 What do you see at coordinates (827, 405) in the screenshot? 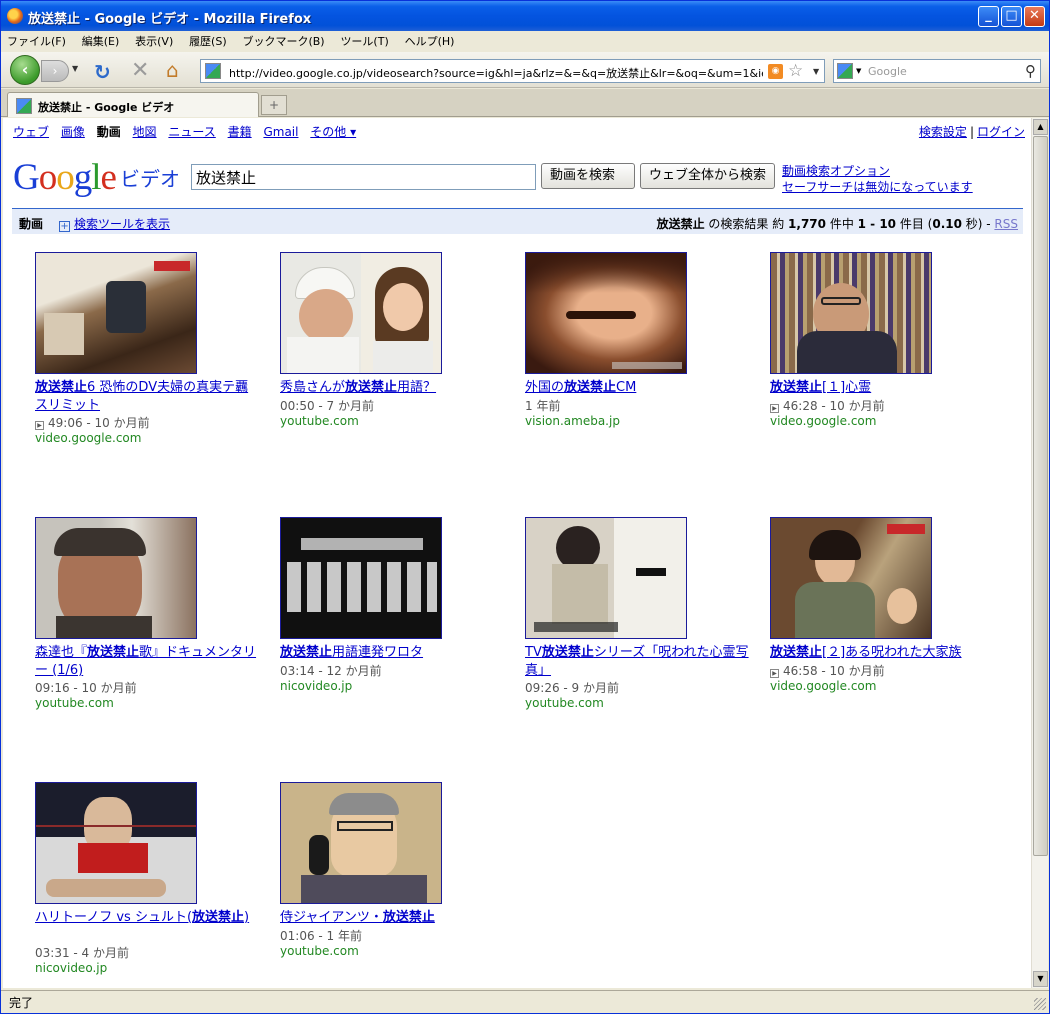
I see `video-meta: ▶ 46:28 - 10 か月前` at bounding box center [827, 405].